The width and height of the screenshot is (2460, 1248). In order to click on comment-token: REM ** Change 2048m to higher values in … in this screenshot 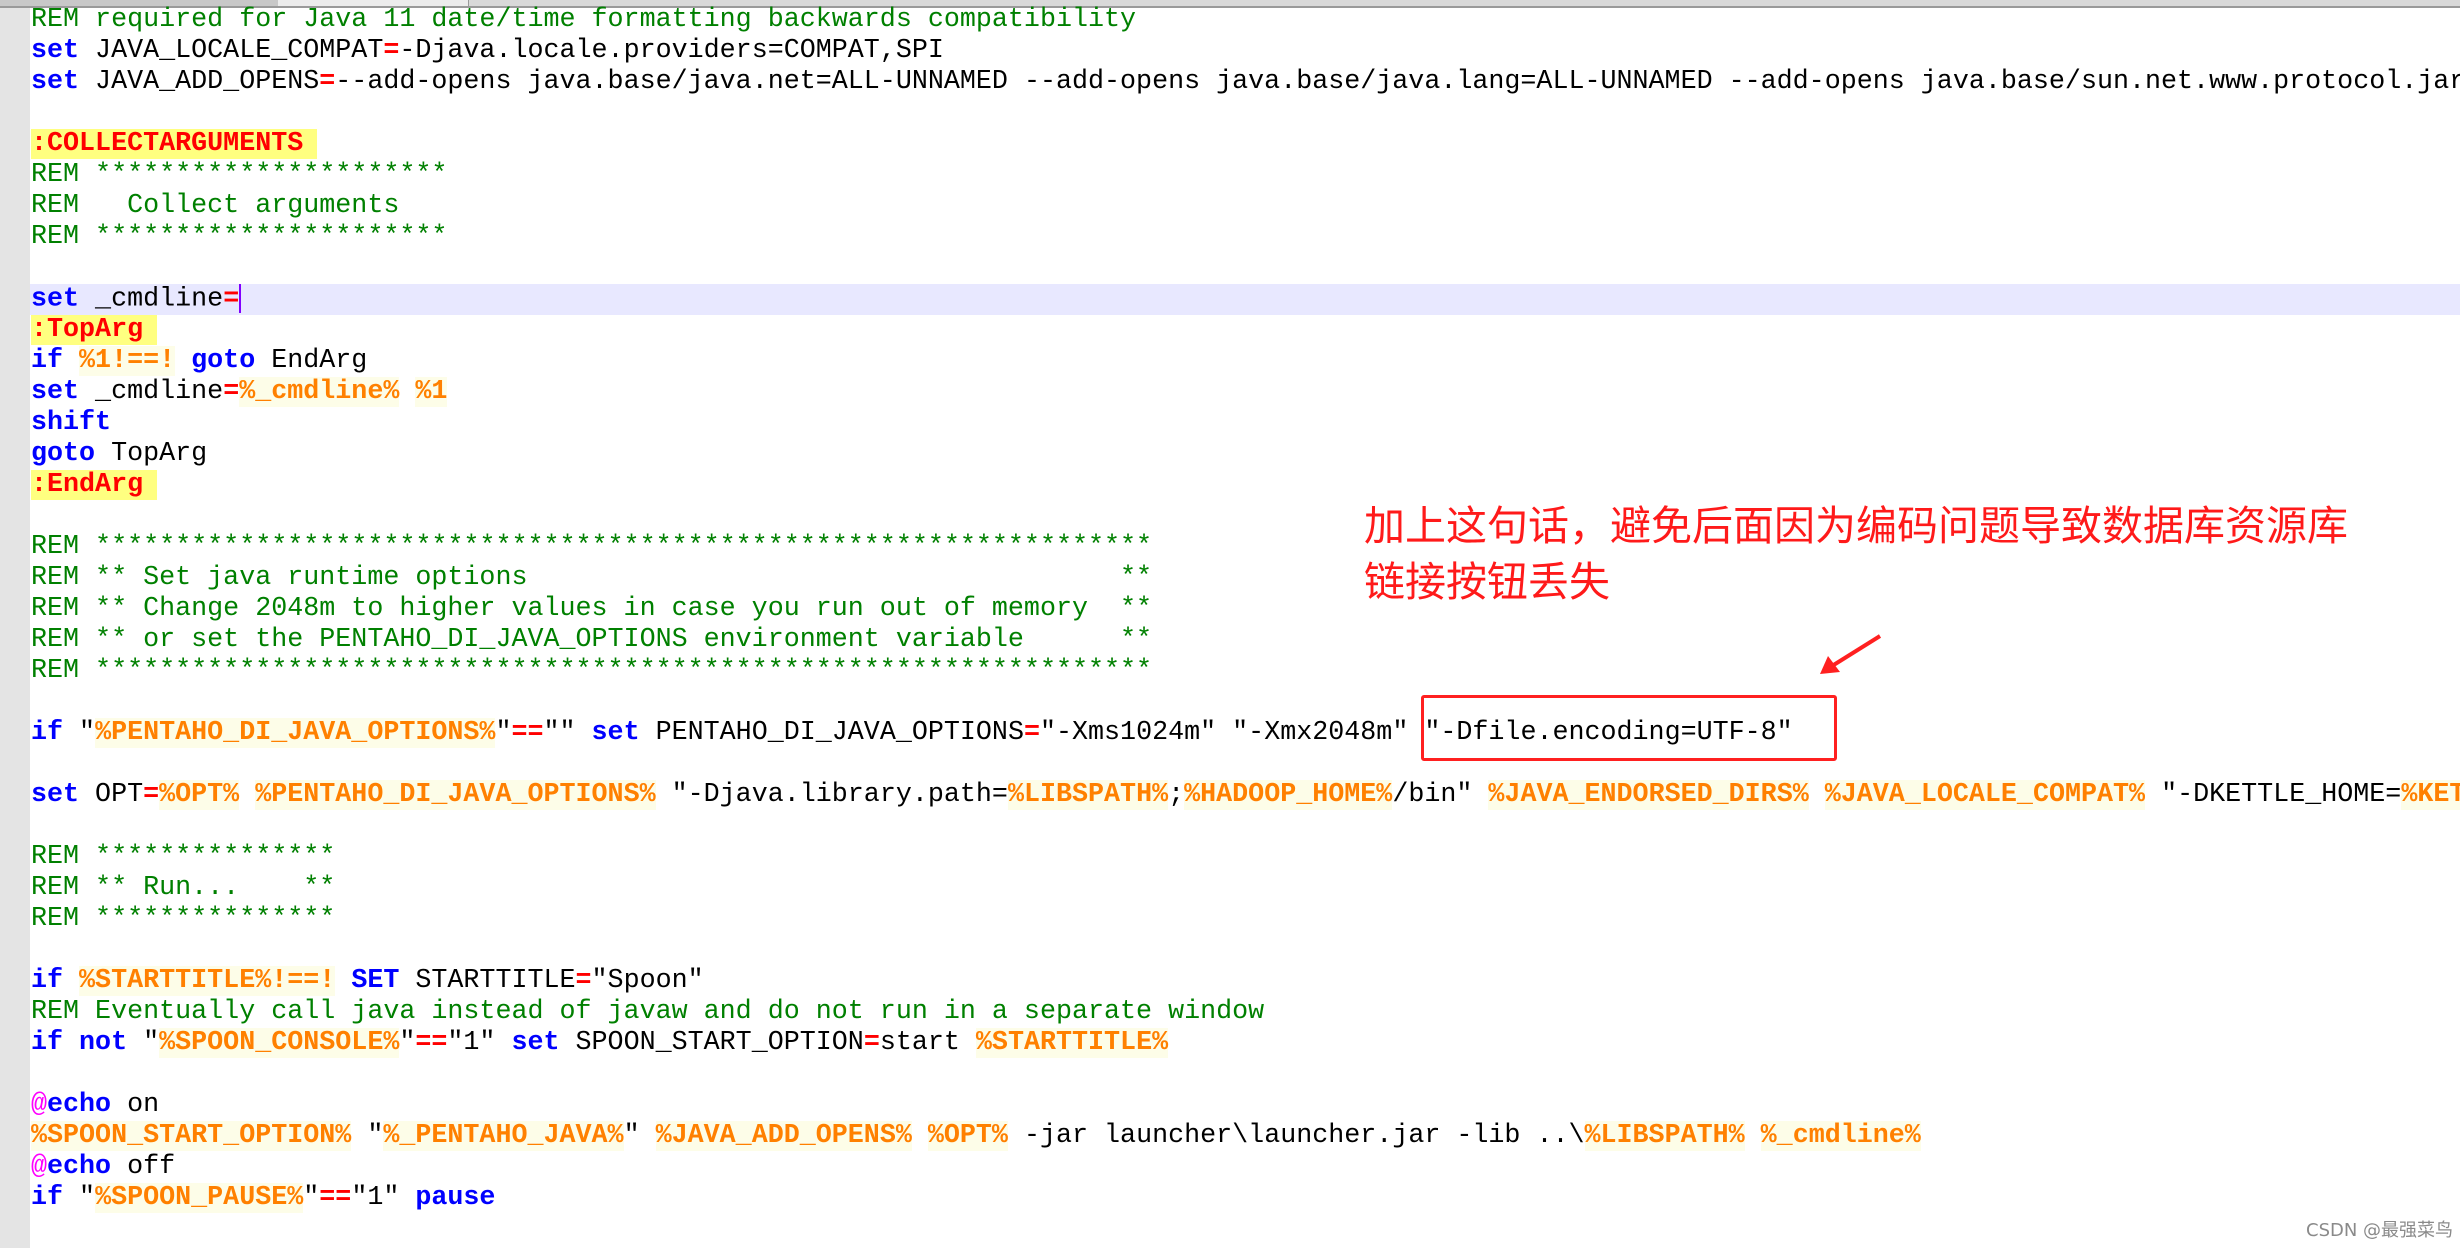, I will do `click(592, 609)`.